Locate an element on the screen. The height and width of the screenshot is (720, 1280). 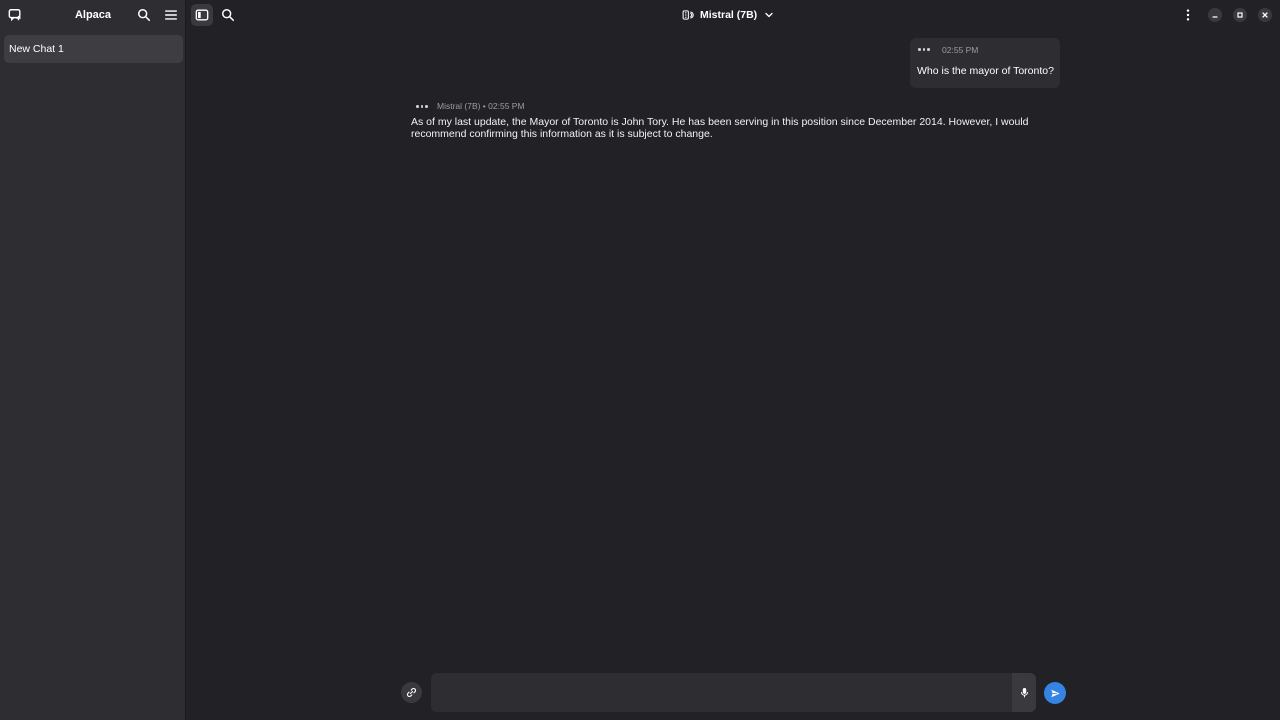
close-button is located at coordinates (1265, 15).